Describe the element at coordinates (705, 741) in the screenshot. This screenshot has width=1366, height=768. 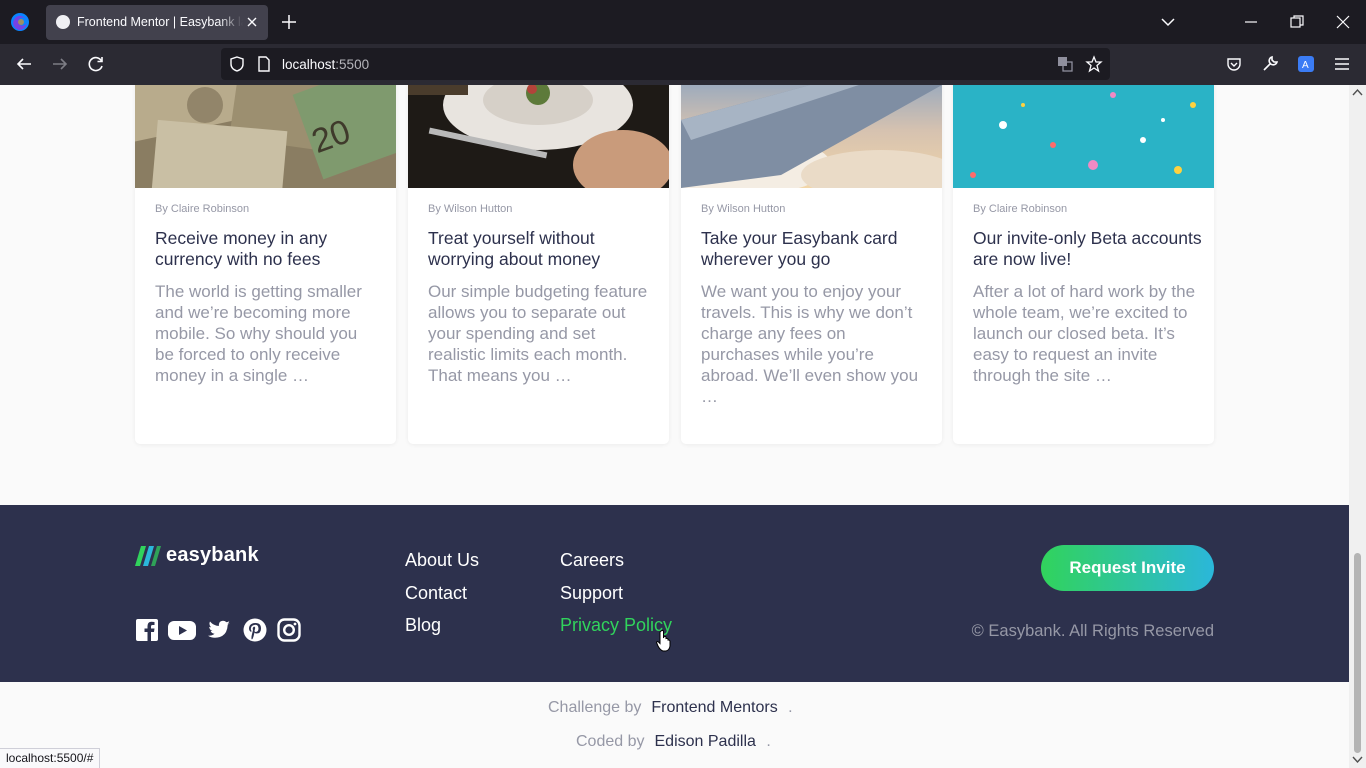
I see `author-link: Edison Padilla` at that location.